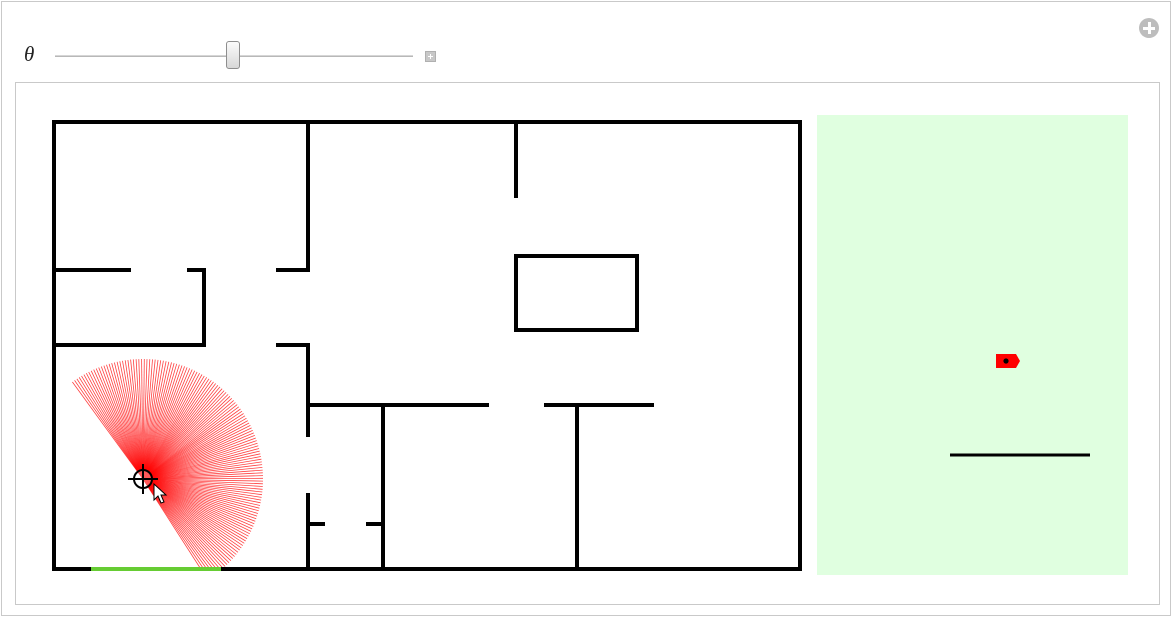 The image size is (1175, 620). What do you see at coordinates (1006, 361) in the screenshot?
I see `robot-center-dot` at bounding box center [1006, 361].